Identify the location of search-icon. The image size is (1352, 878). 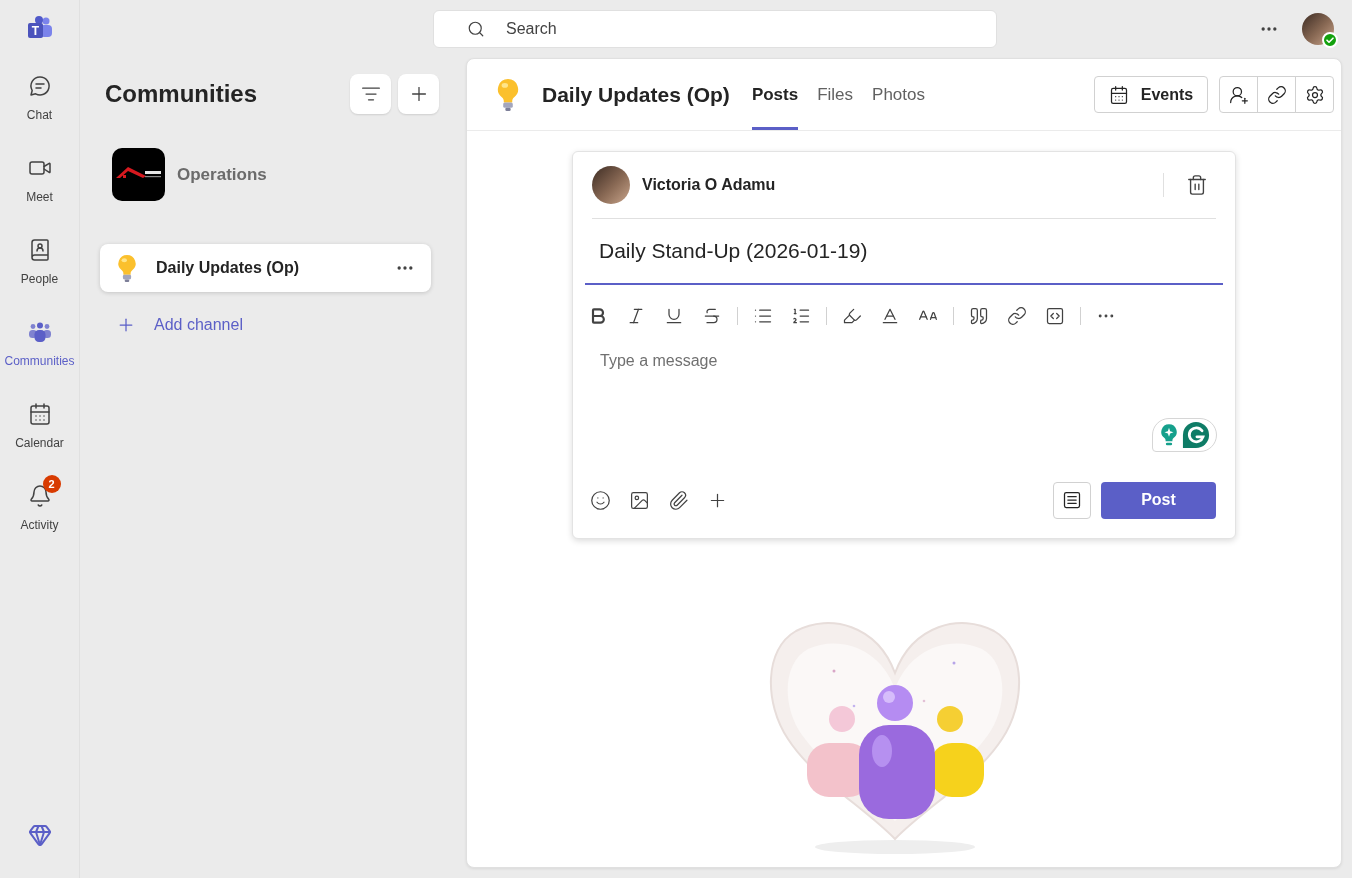
(476, 29).